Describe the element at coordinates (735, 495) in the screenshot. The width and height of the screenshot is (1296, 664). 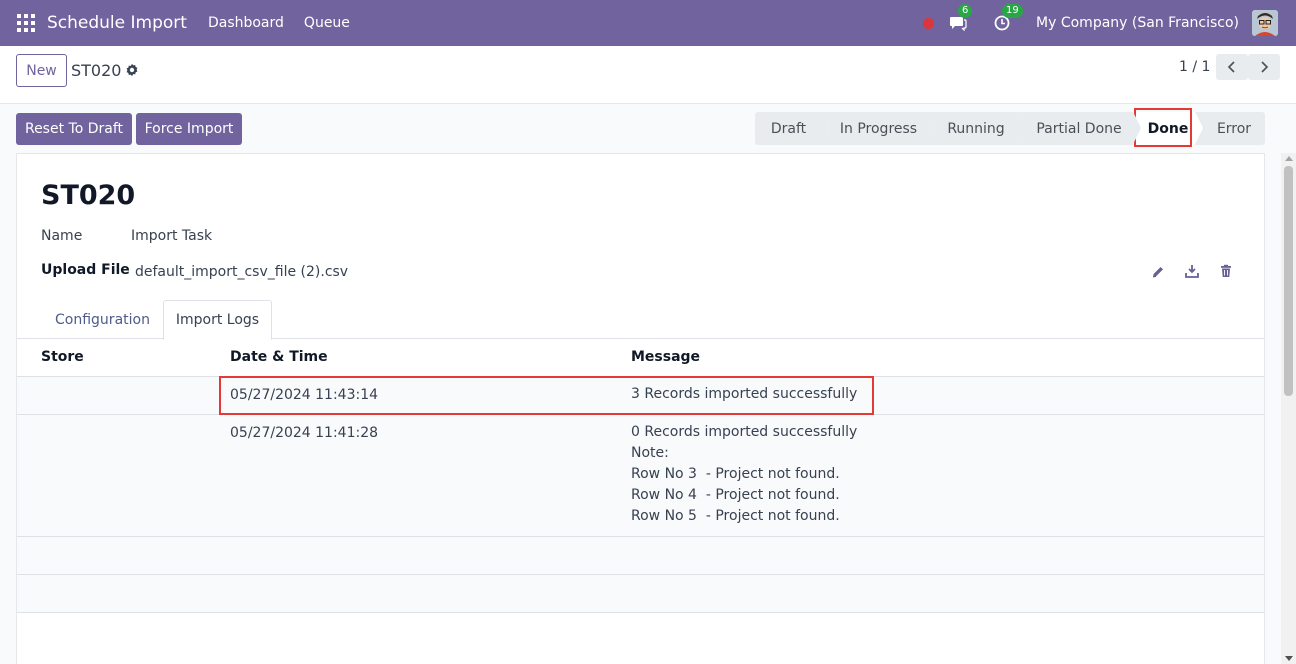
I see `message-line: Row No 4 - Project not found.` at that location.